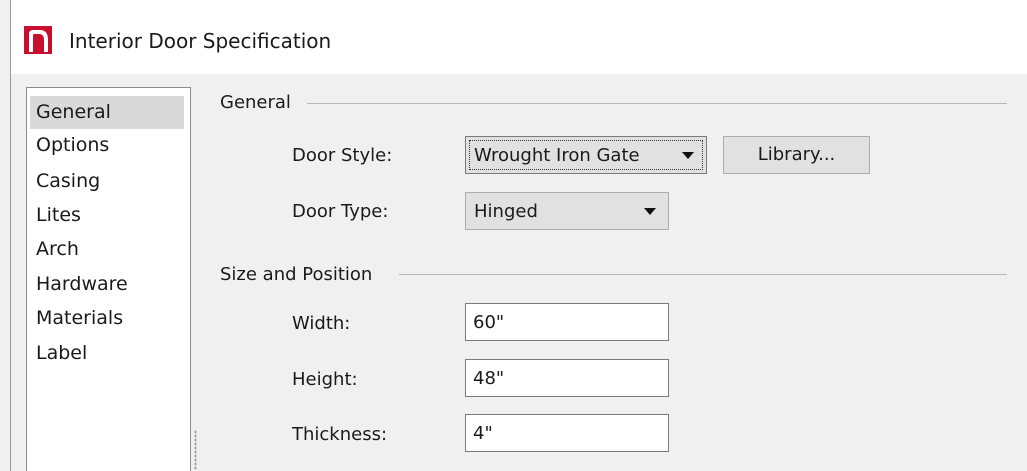 This screenshot has width=1027, height=471. I want to click on thickness-value: 4", so click(483, 433).